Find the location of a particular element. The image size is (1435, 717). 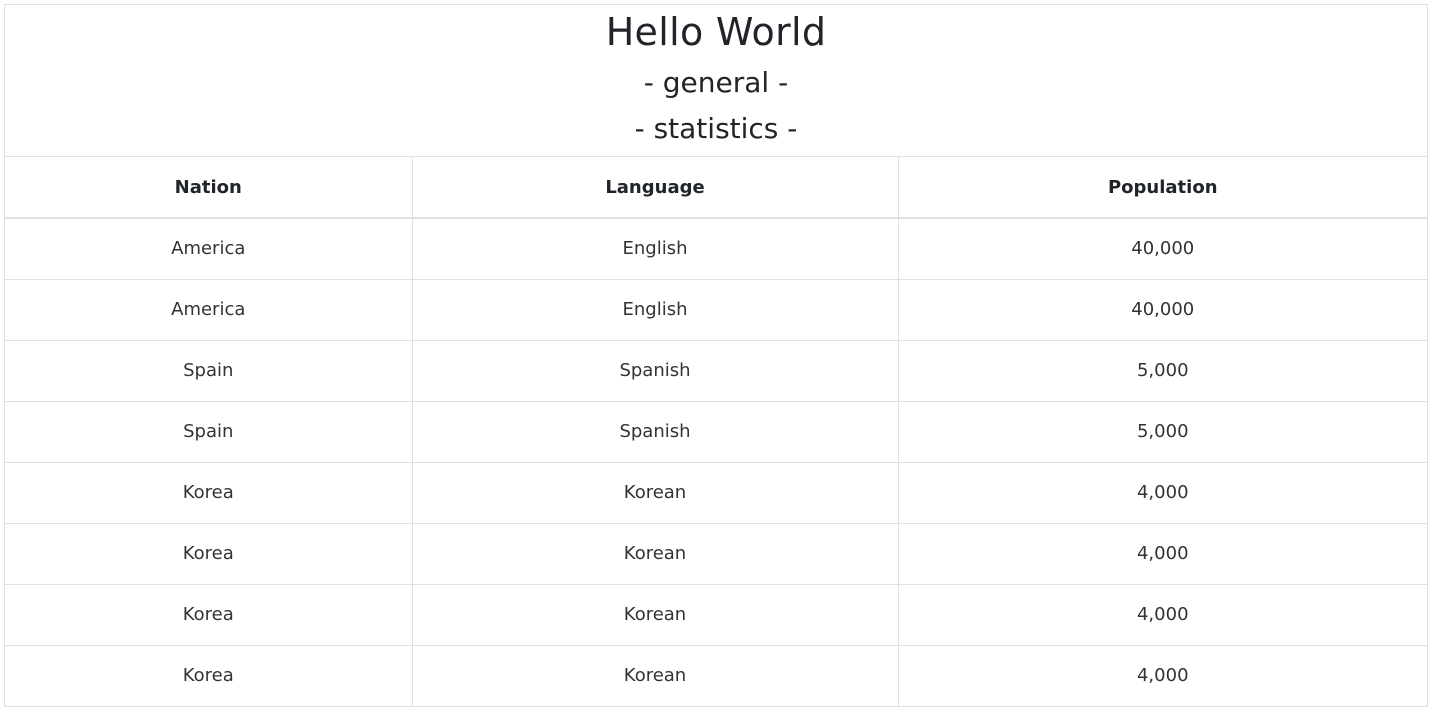

subtitle-general: - general - is located at coordinates (716, 82).